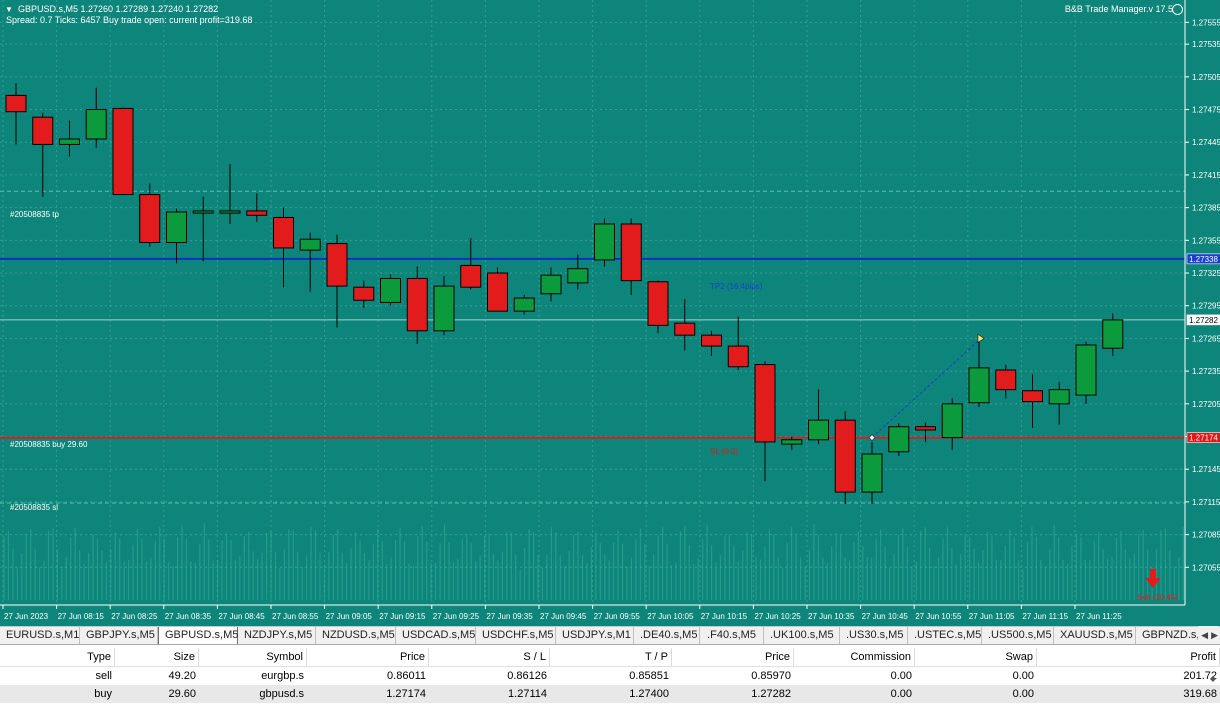 This screenshot has width=1220, height=707. What do you see at coordinates (182, 676) in the screenshot?
I see `table-cell: 49.20` at bounding box center [182, 676].